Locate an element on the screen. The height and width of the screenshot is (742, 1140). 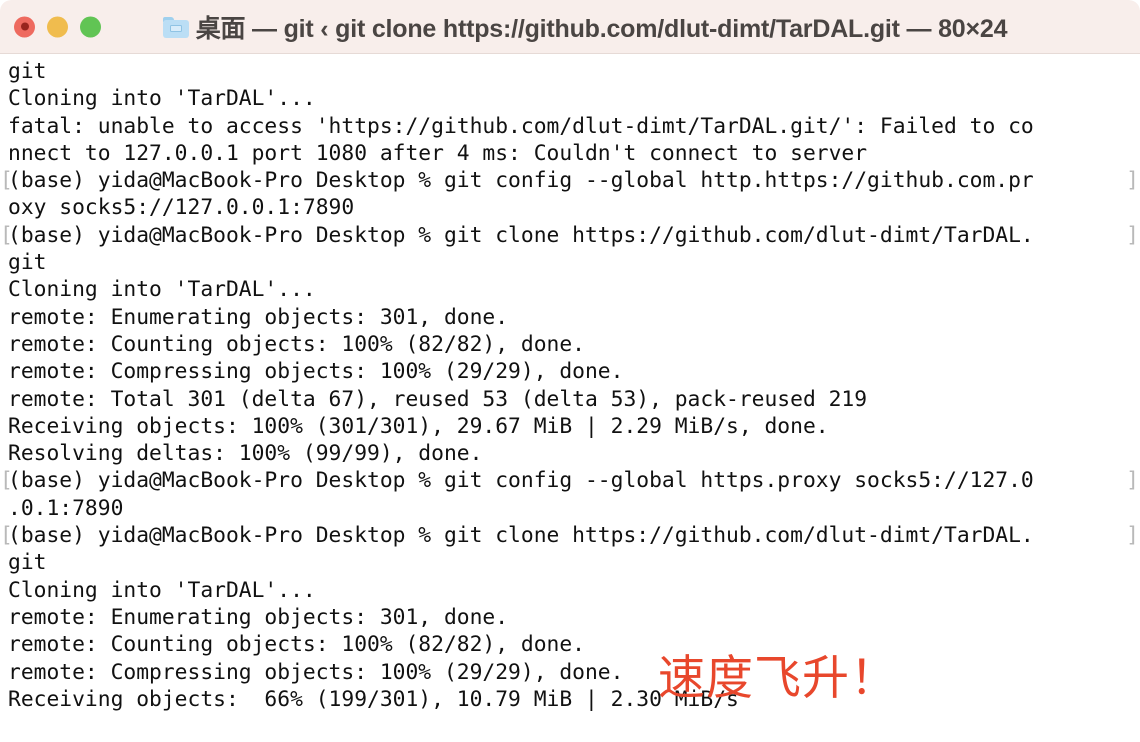
minimize-button is located at coordinates (57, 26).